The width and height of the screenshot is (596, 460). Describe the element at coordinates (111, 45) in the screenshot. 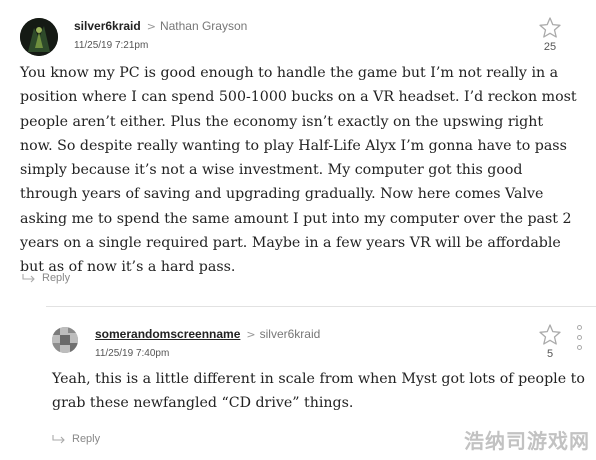

I see `comment-timestamp: 11/25/19 7:21pm` at that location.